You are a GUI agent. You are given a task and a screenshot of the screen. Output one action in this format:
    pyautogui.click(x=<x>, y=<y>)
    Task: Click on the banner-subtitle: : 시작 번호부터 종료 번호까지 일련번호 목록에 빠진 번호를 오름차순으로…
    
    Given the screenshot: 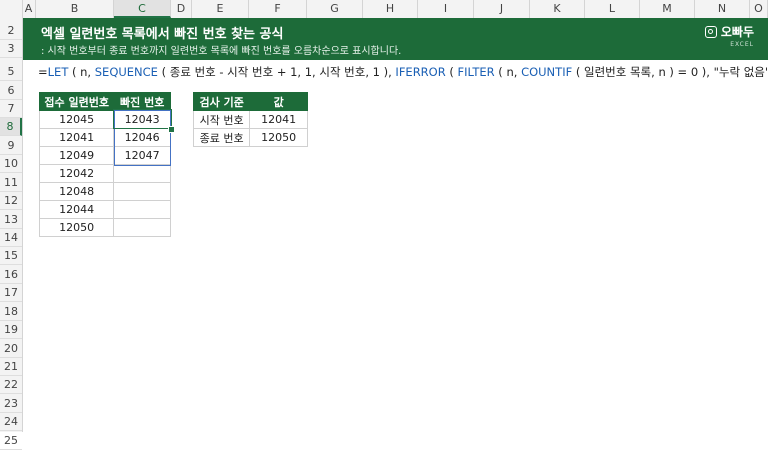 What is the action you would take?
    pyautogui.click(x=221, y=51)
    